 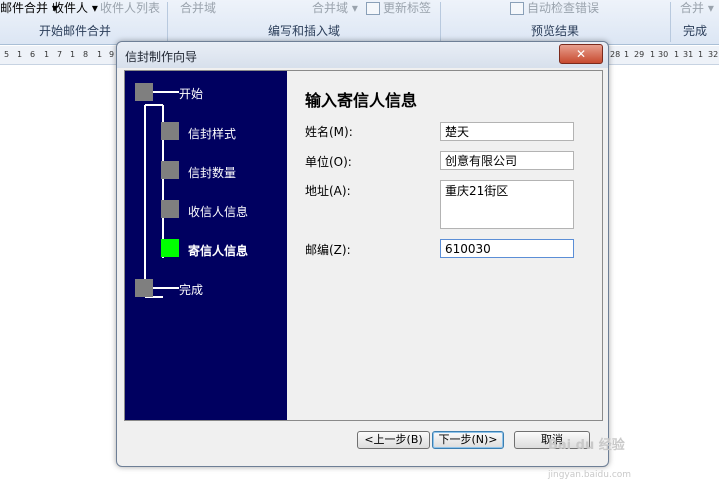 I want to click on ruler-tick: 32, so click(x=713, y=54).